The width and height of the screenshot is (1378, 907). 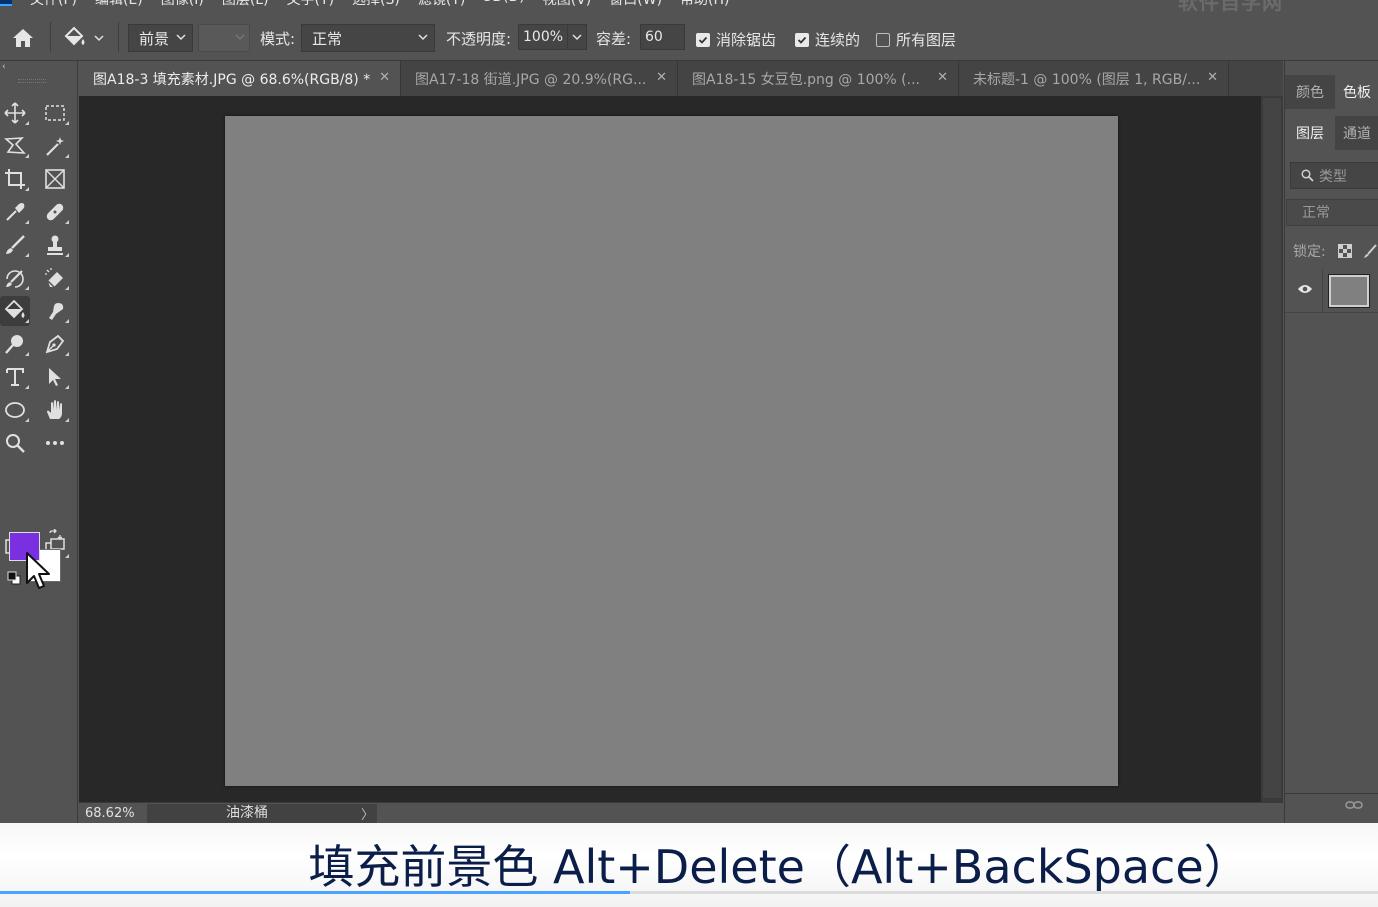 What do you see at coordinates (1370, 251) in the screenshot?
I see `lock-image-pixels-icon` at bounding box center [1370, 251].